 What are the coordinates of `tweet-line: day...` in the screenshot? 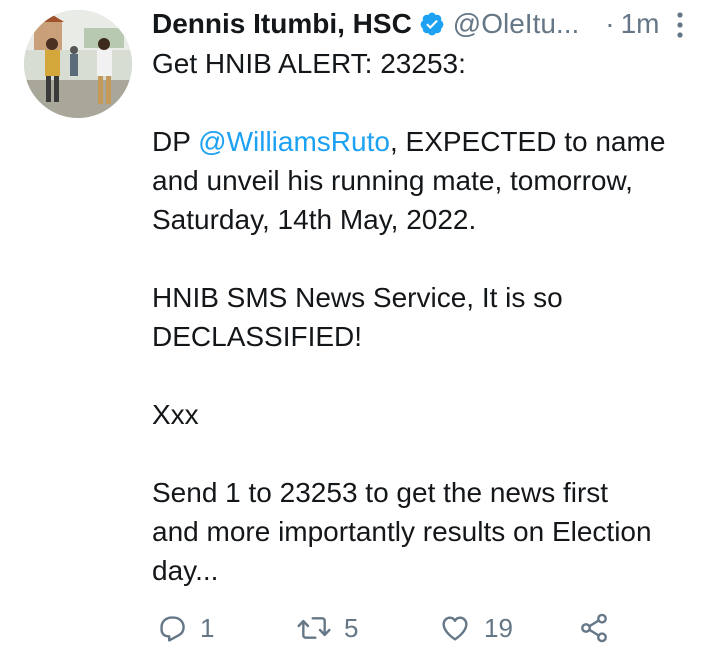 It's located at (185, 570).